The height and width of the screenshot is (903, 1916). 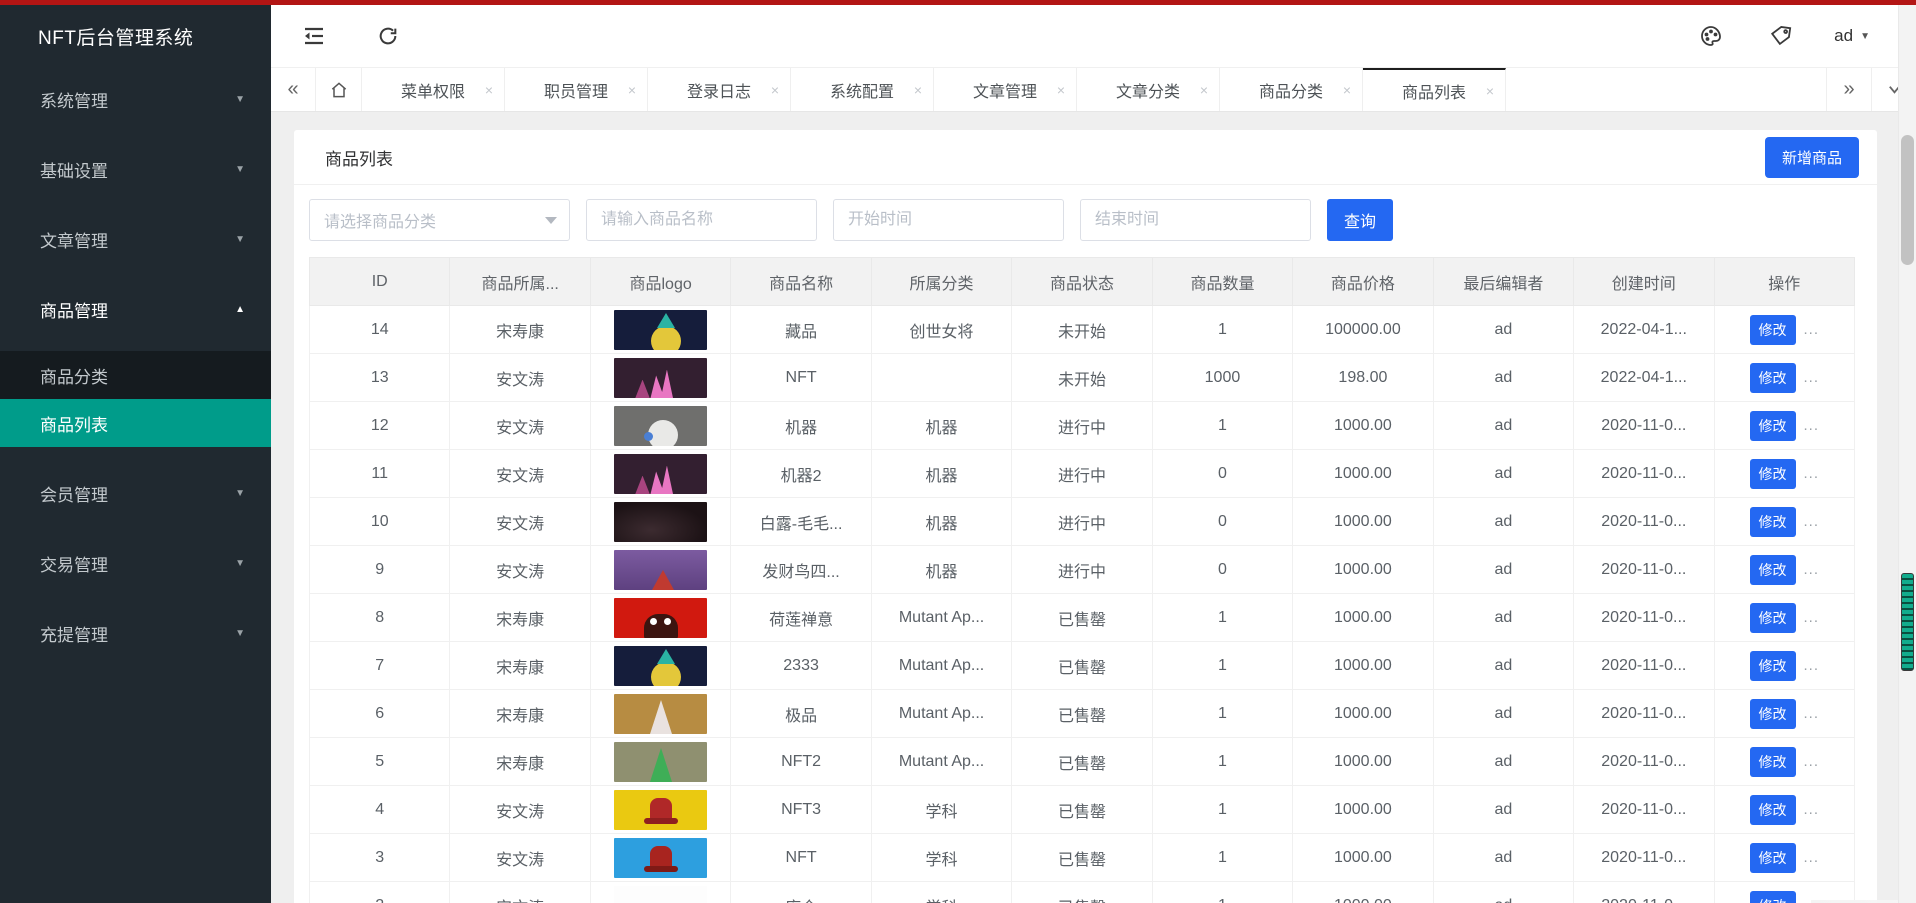 I want to click on query-button: 查询, so click(x=1360, y=220).